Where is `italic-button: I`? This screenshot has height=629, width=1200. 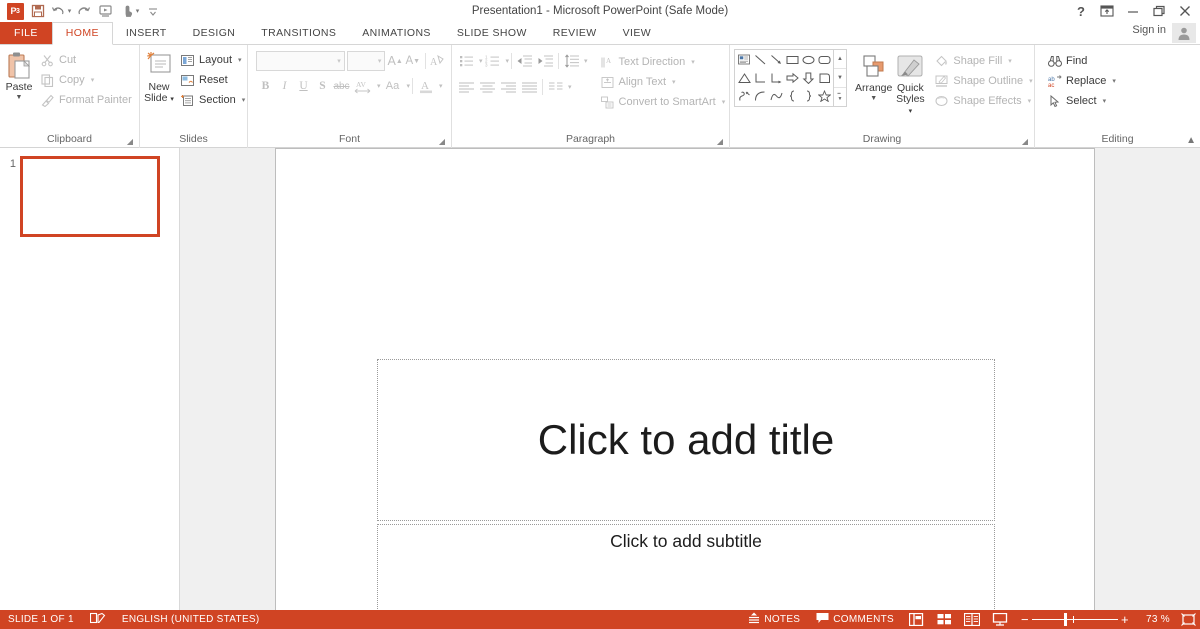 italic-button: I is located at coordinates (284, 86).